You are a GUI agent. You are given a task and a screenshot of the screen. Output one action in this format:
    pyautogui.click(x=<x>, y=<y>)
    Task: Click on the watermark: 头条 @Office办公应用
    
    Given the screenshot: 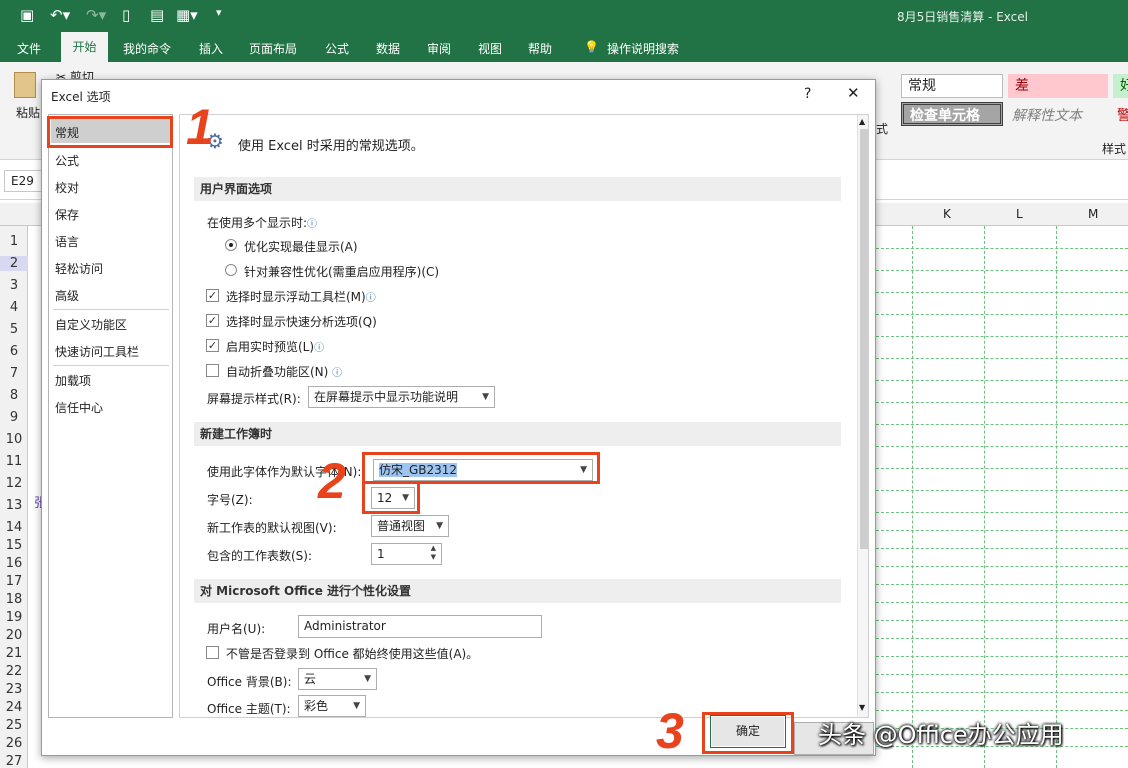 What is the action you would take?
    pyautogui.click(x=941, y=735)
    